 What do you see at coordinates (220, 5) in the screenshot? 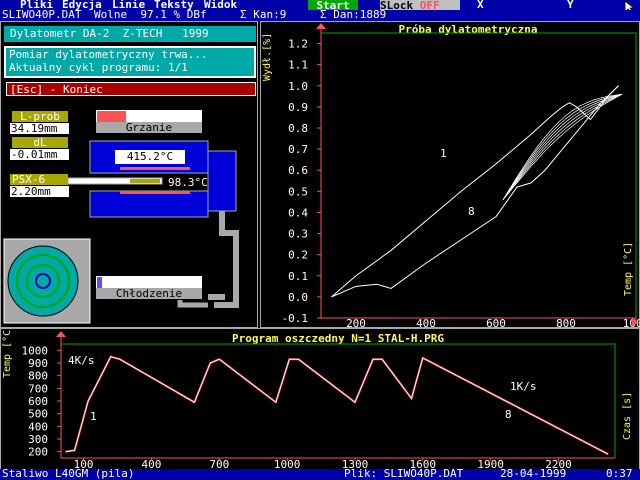
I see `menu-widok: Widok` at bounding box center [220, 5].